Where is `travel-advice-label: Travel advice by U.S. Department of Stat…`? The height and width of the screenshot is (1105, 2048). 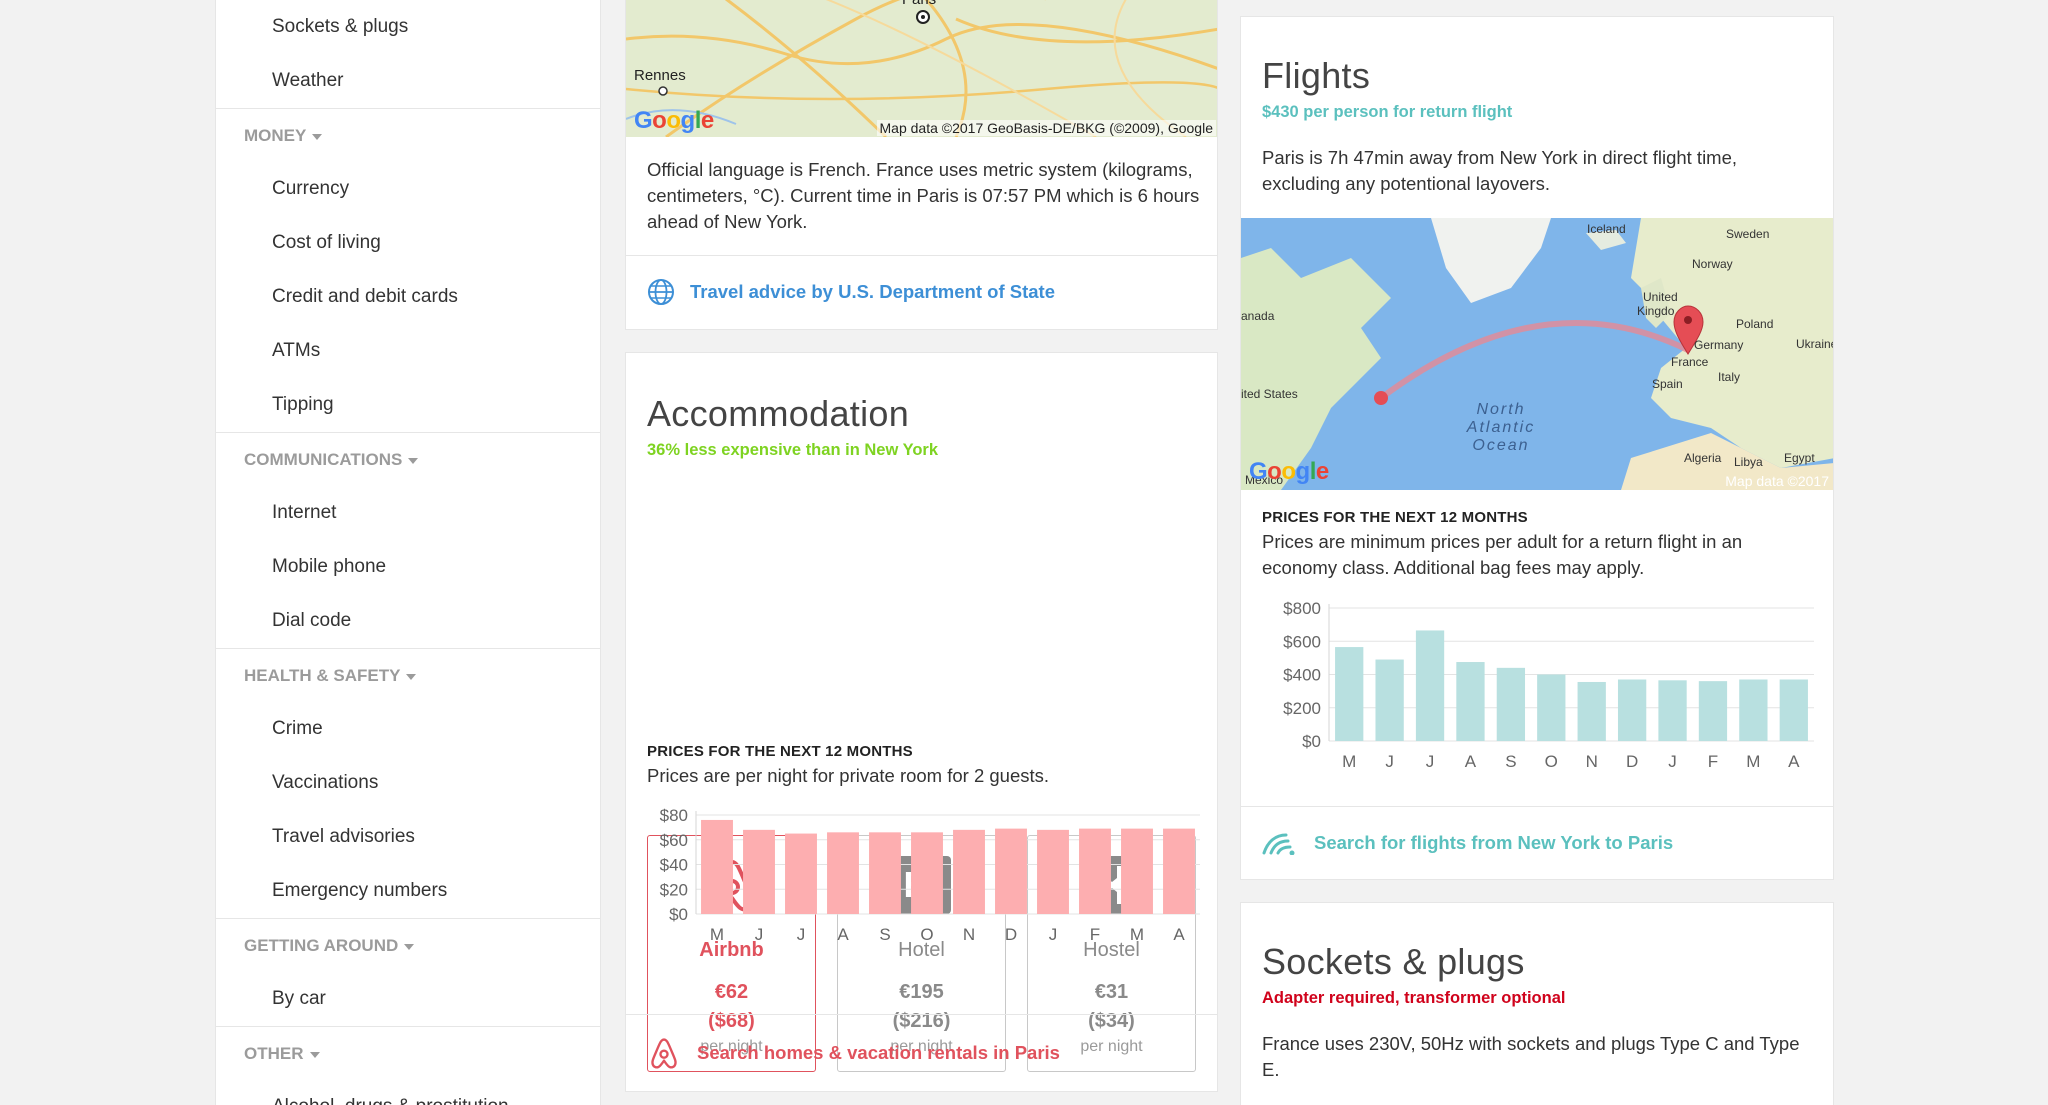
travel-advice-label: Travel advice by U.S. Department of Stat… is located at coordinates (872, 291).